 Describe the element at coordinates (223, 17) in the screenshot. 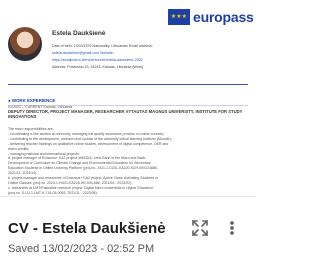

I see `europass-logo: europass` at that location.